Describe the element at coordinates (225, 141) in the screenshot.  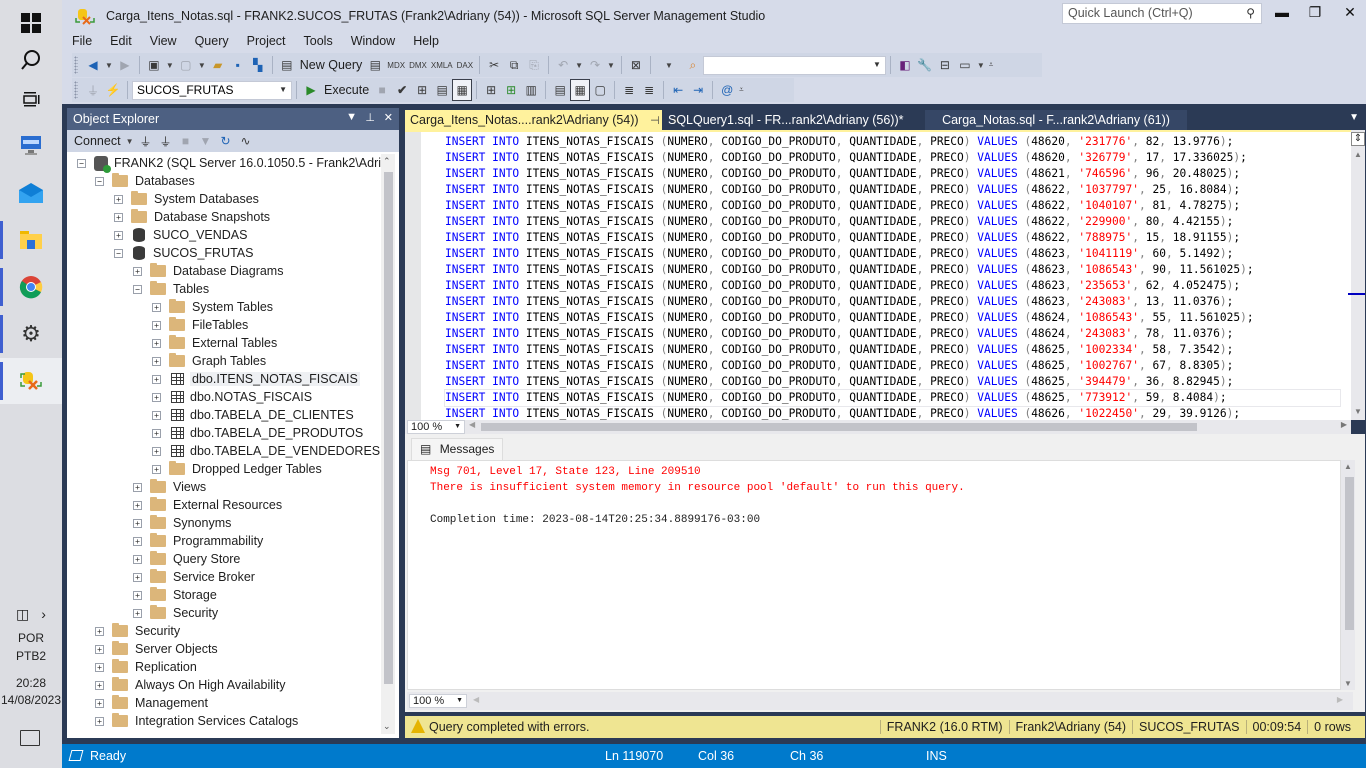
I see `refresh-icon: ↻` at that location.